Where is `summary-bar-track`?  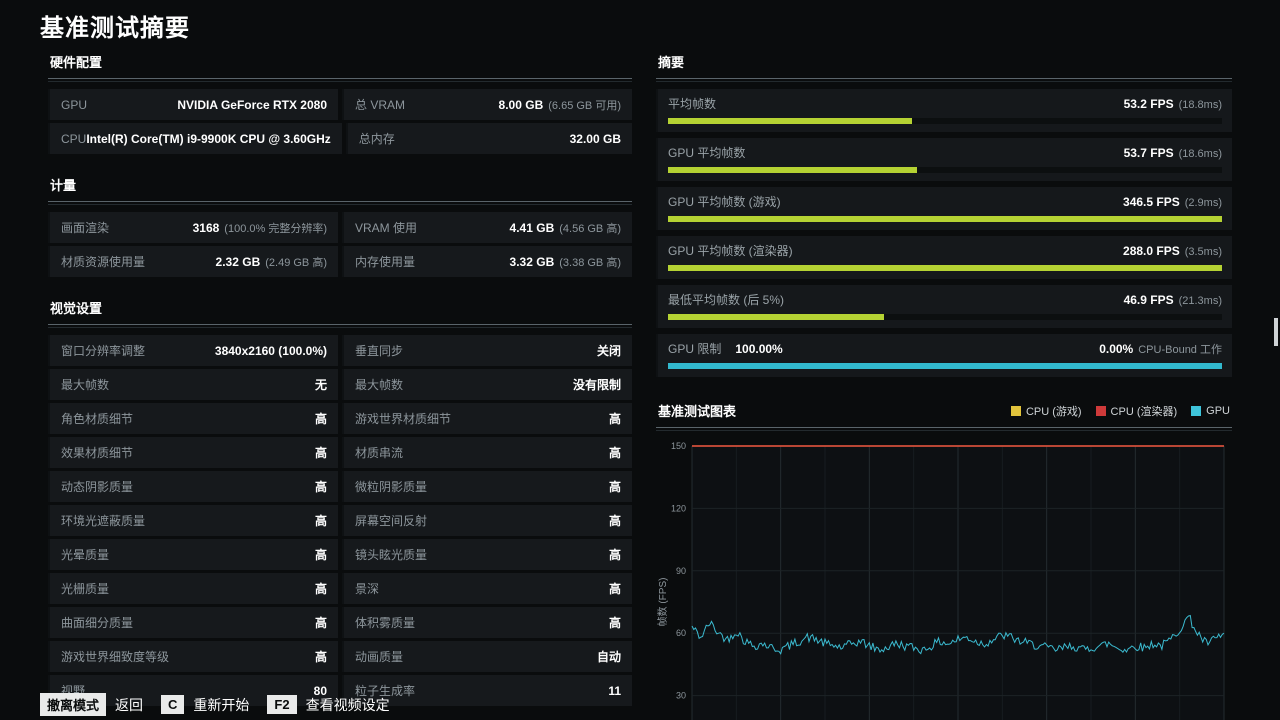
summary-bar-track is located at coordinates (945, 219).